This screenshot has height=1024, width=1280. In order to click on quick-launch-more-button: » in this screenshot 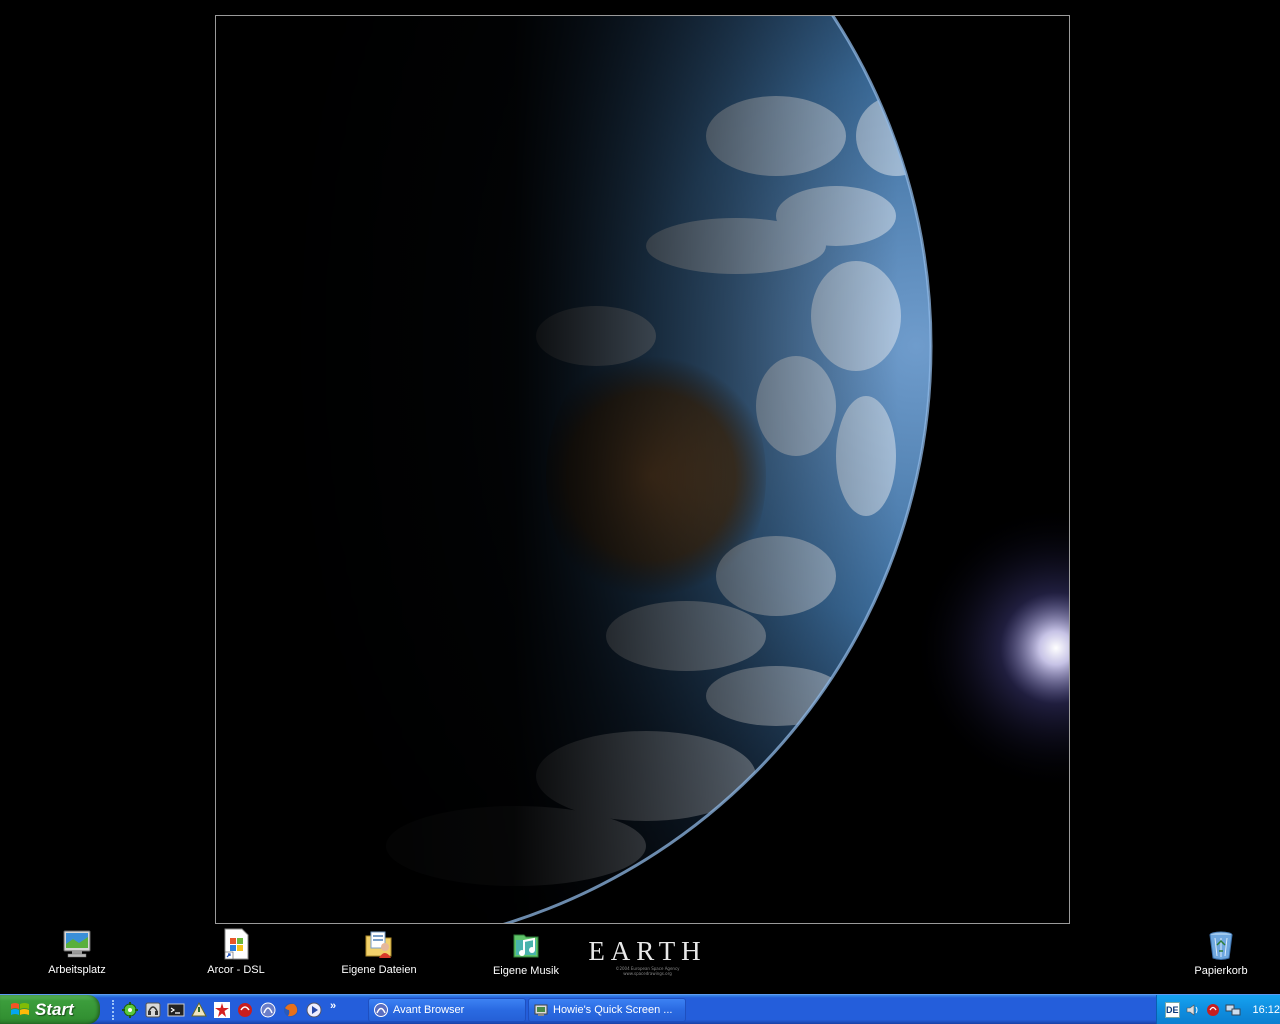, I will do `click(333, 1006)`.